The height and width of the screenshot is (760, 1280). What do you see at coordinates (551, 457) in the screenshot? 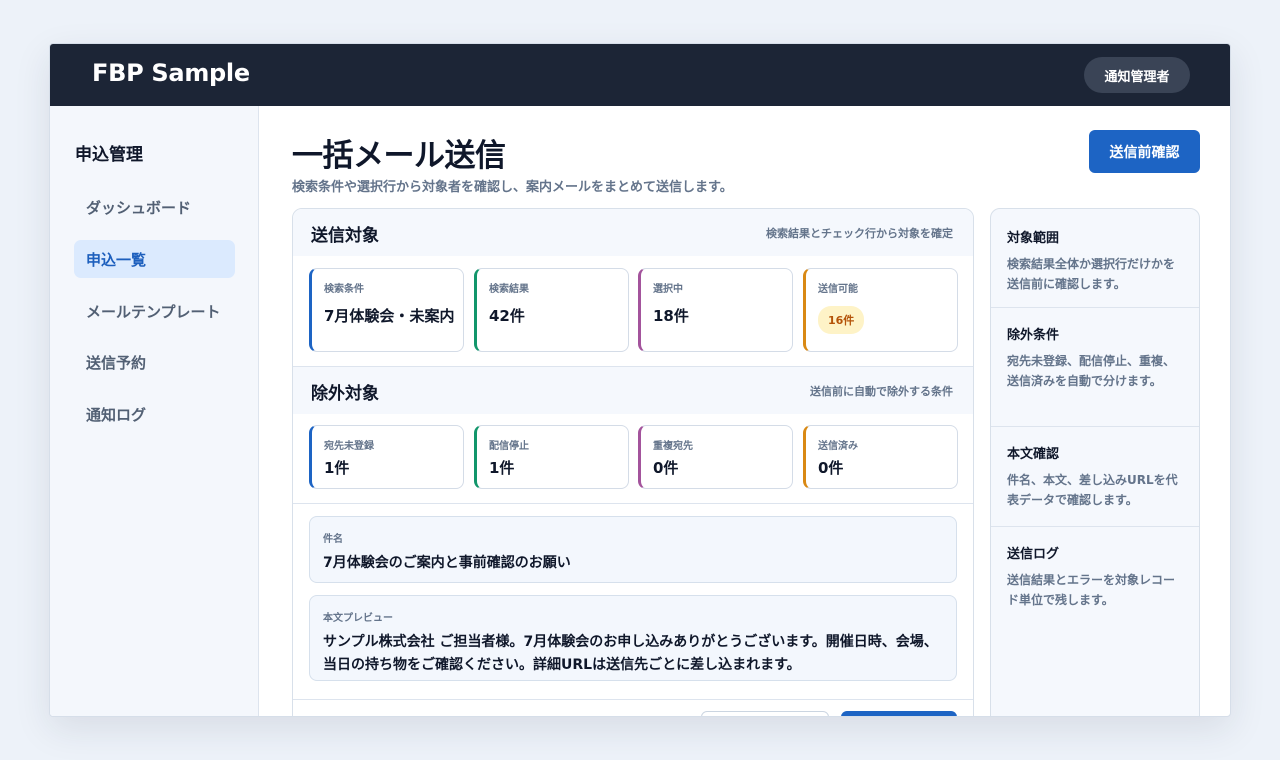
I see `stat-unsubscribed: 配信停止 1件` at bounding box center [551, 457].